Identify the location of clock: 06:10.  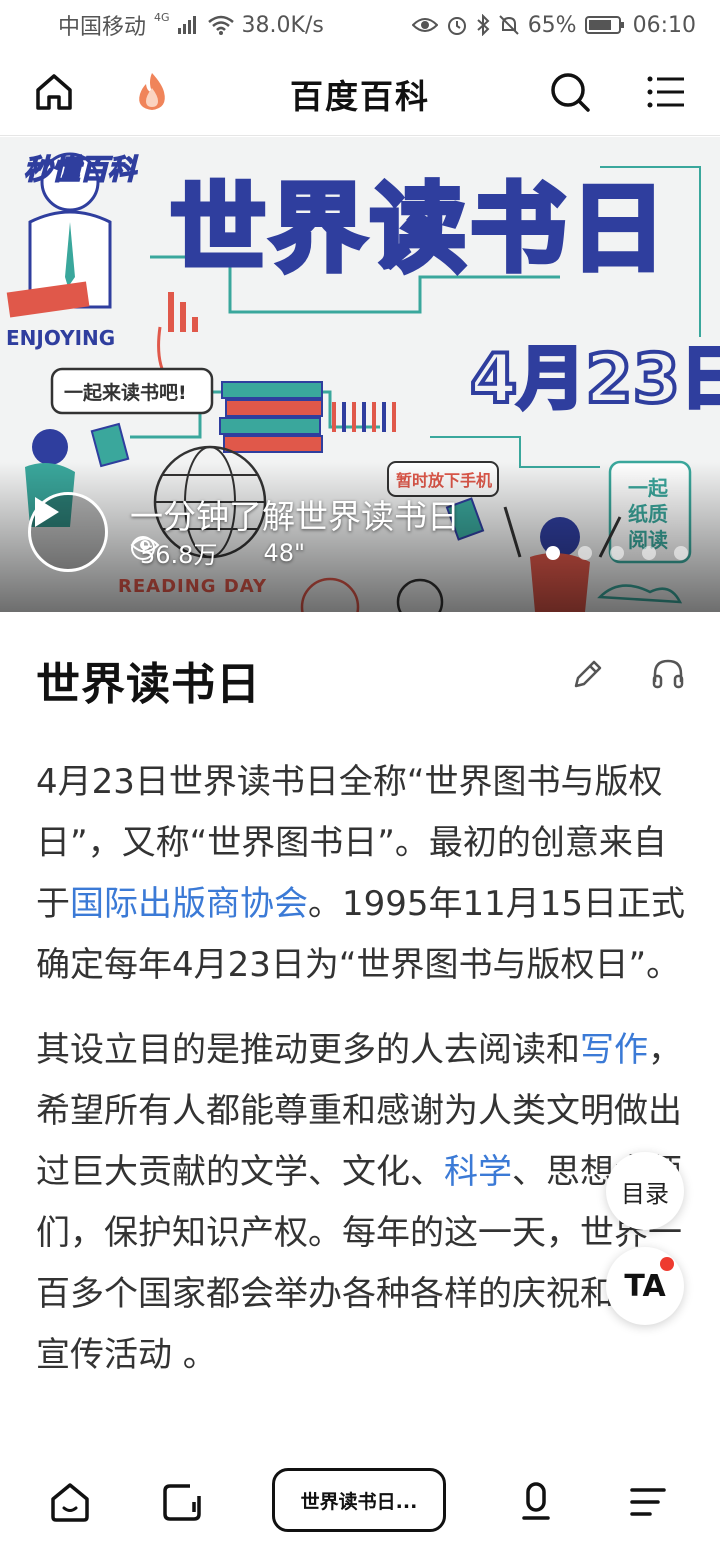
(664, 25).